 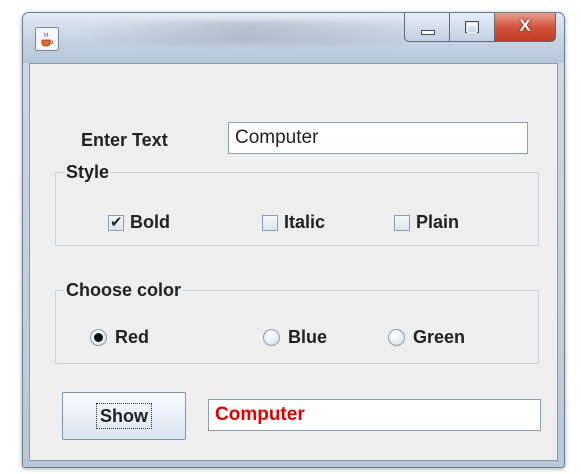 I want to click on red-radio: Red, so click(x=119, y=337).